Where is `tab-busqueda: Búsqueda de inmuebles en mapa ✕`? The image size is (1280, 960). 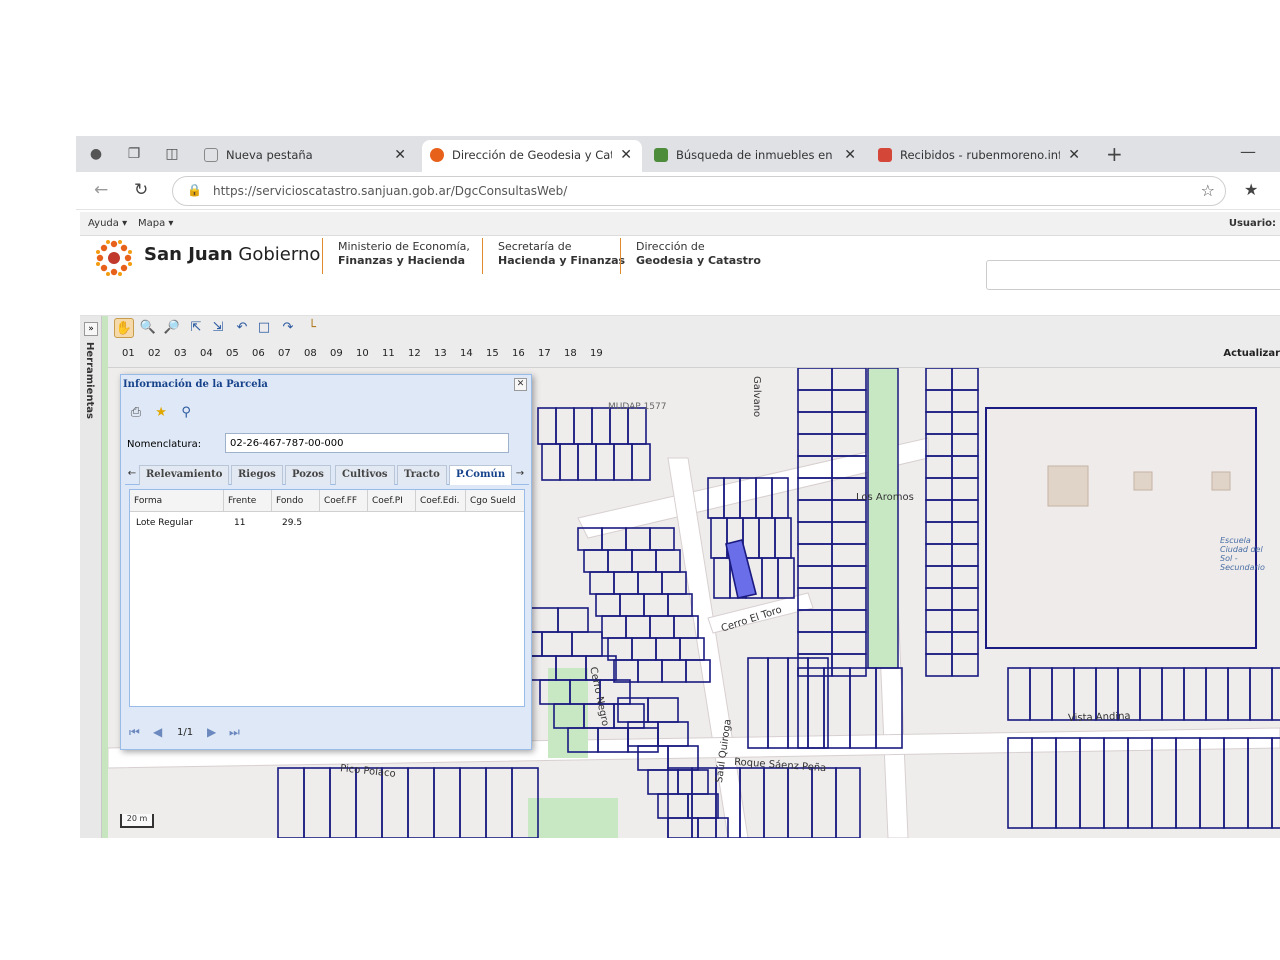
tab-busqueda: Búsqueda de inmuebles en mapa ✕ is located at coordinates (756, 156).